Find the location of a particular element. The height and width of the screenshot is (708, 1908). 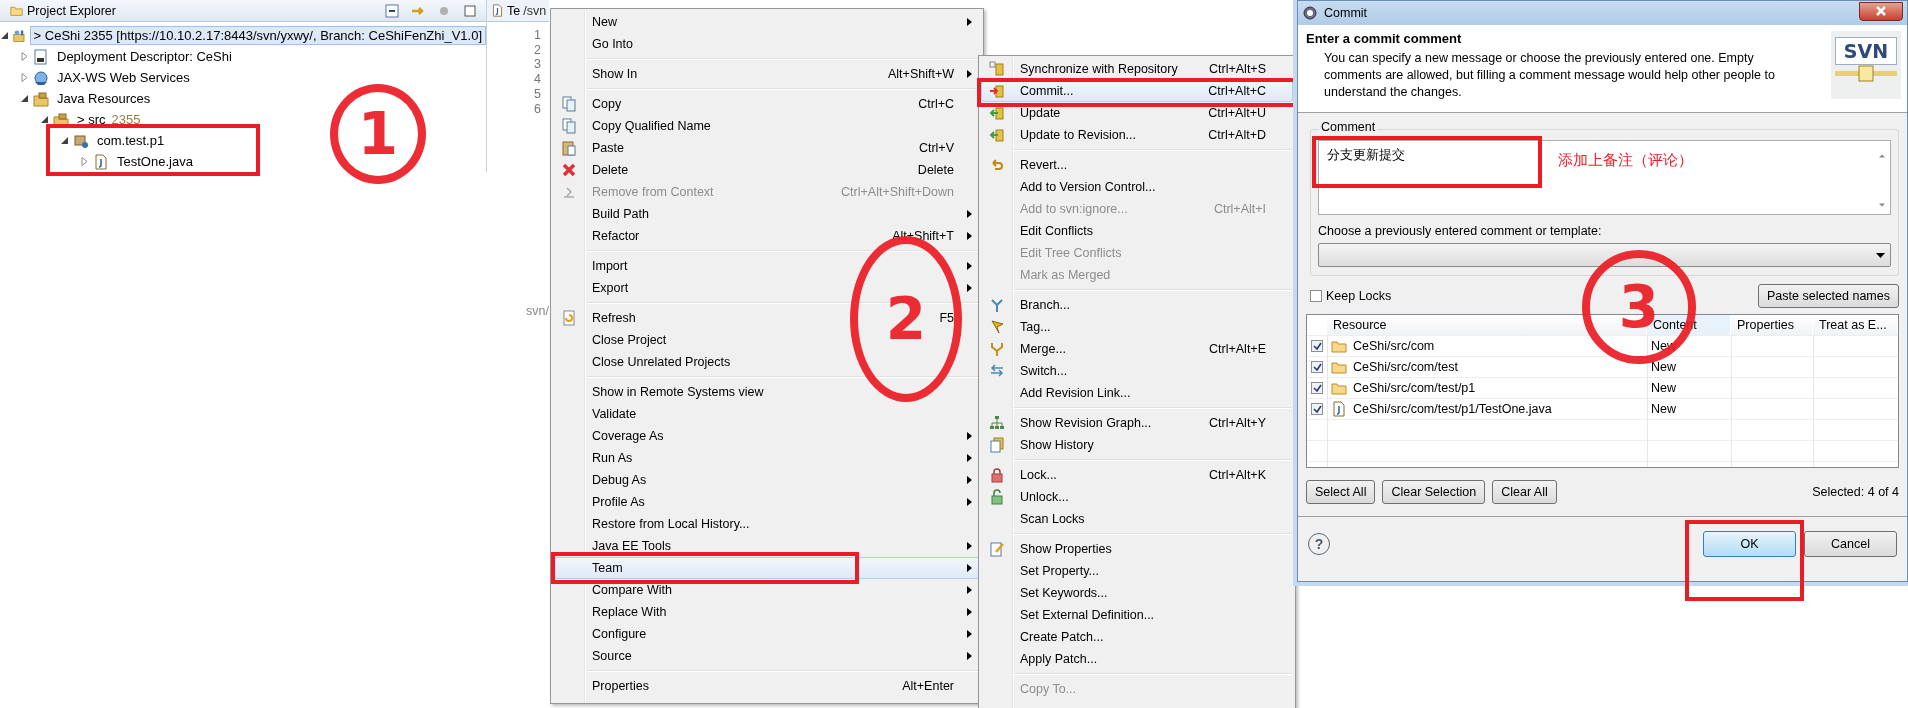

menu-item: Show Revision Graph... Ctrl+Alt+Y is located at coordinates (1137, 423).